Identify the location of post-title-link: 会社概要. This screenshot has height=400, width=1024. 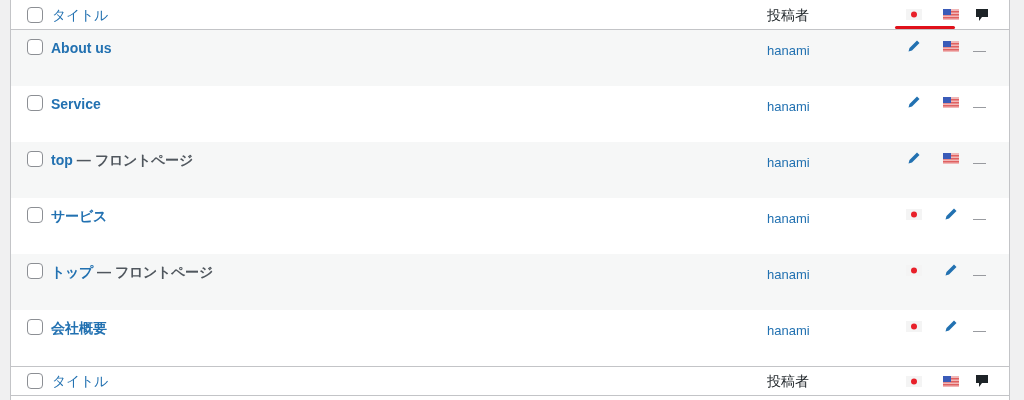
(79, 328).